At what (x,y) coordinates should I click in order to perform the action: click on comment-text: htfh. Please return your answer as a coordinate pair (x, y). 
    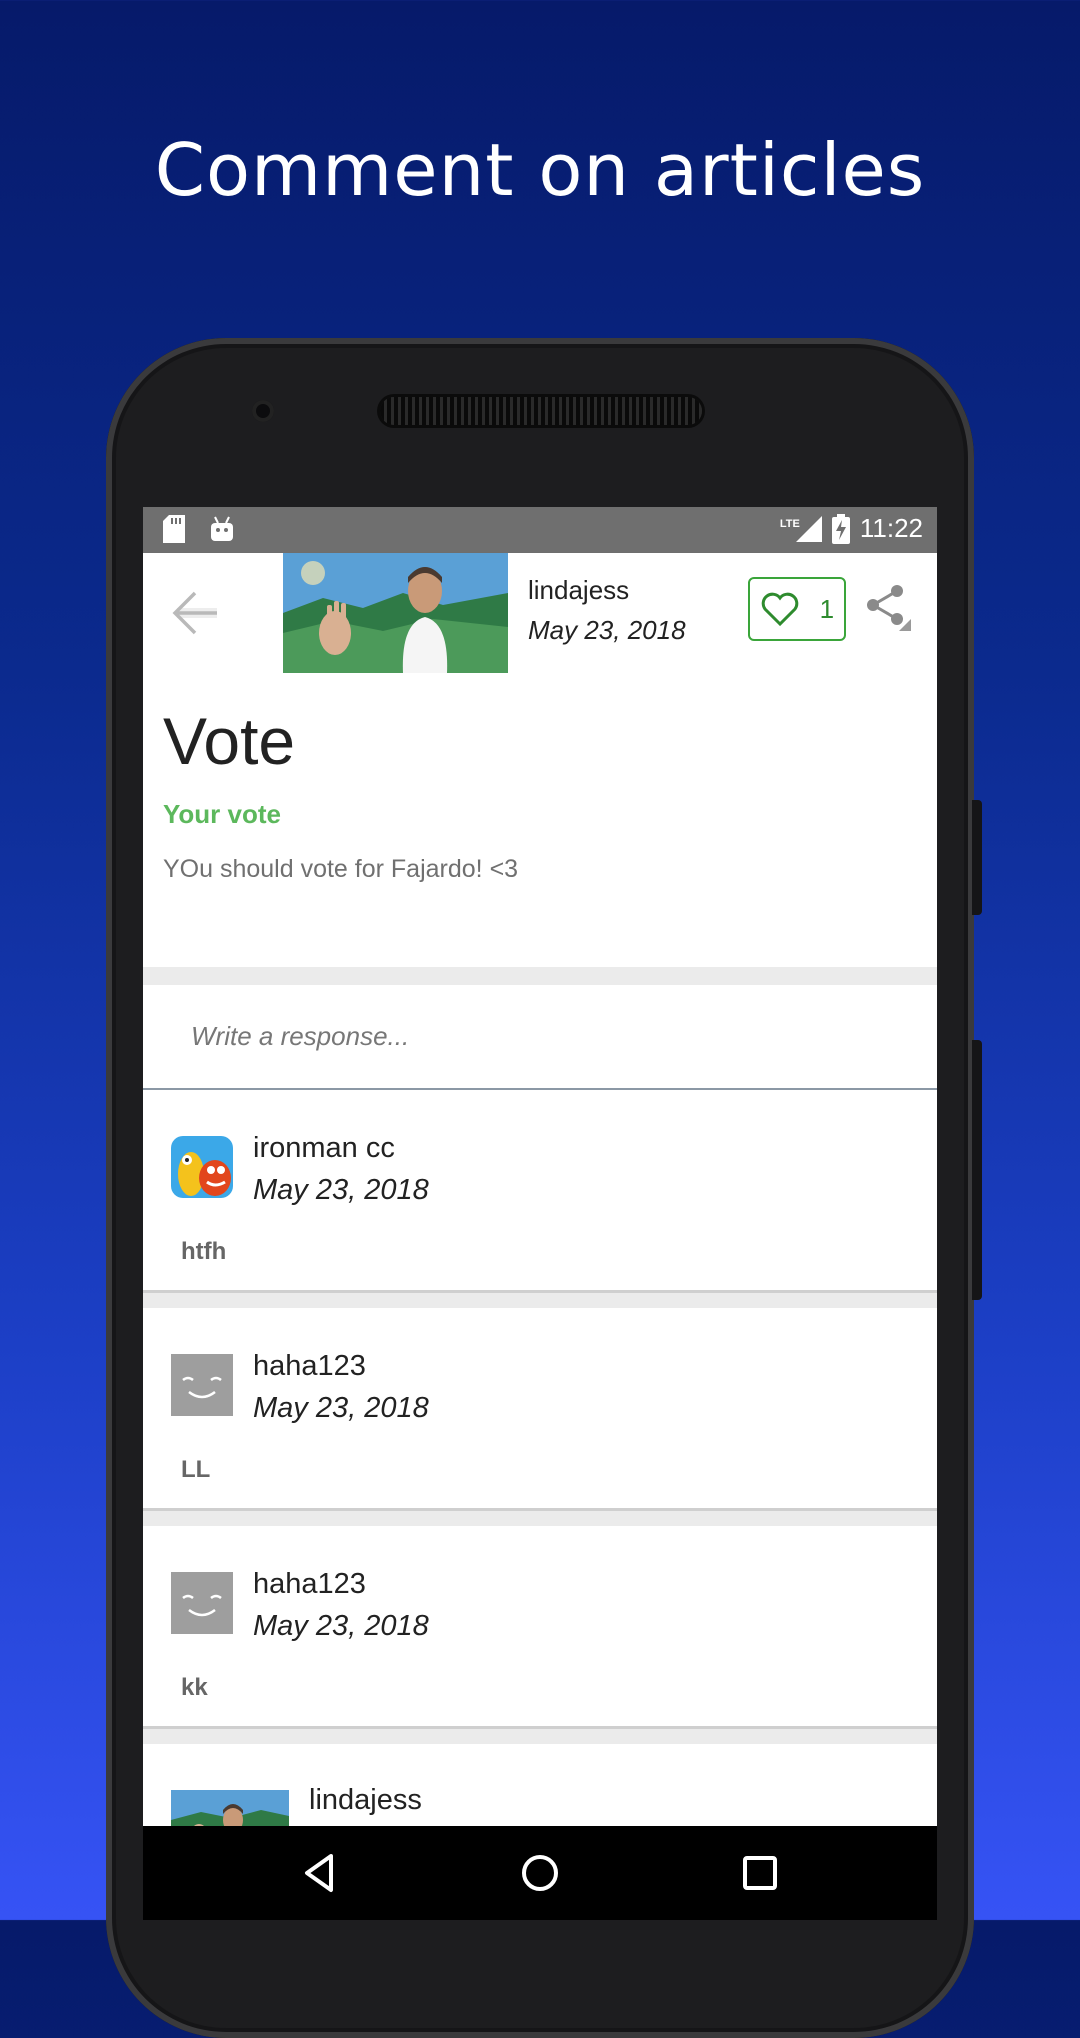
    Looking at the image, I should click on (204, 1251).